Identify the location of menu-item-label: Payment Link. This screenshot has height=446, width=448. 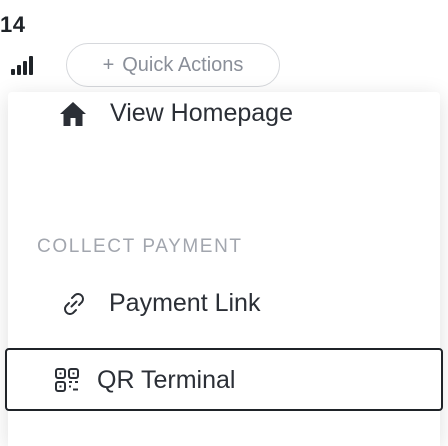
(185, 303).